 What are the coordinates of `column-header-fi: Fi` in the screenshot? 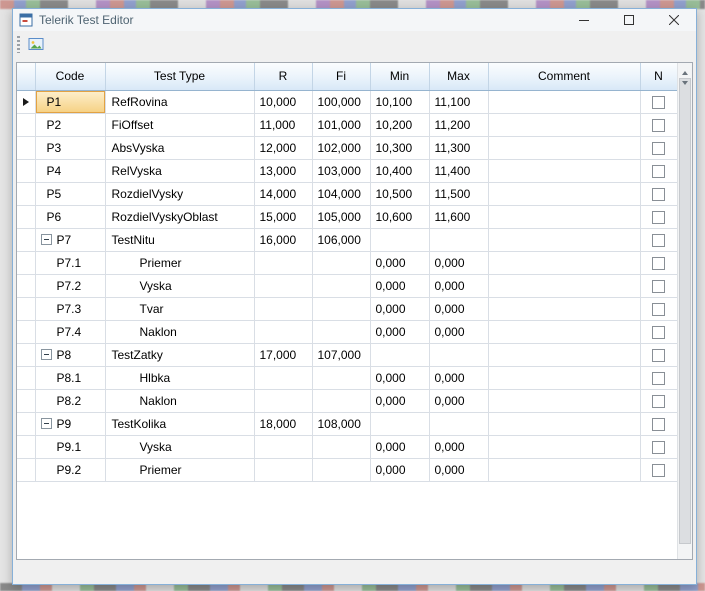 It's located at (341, 77).